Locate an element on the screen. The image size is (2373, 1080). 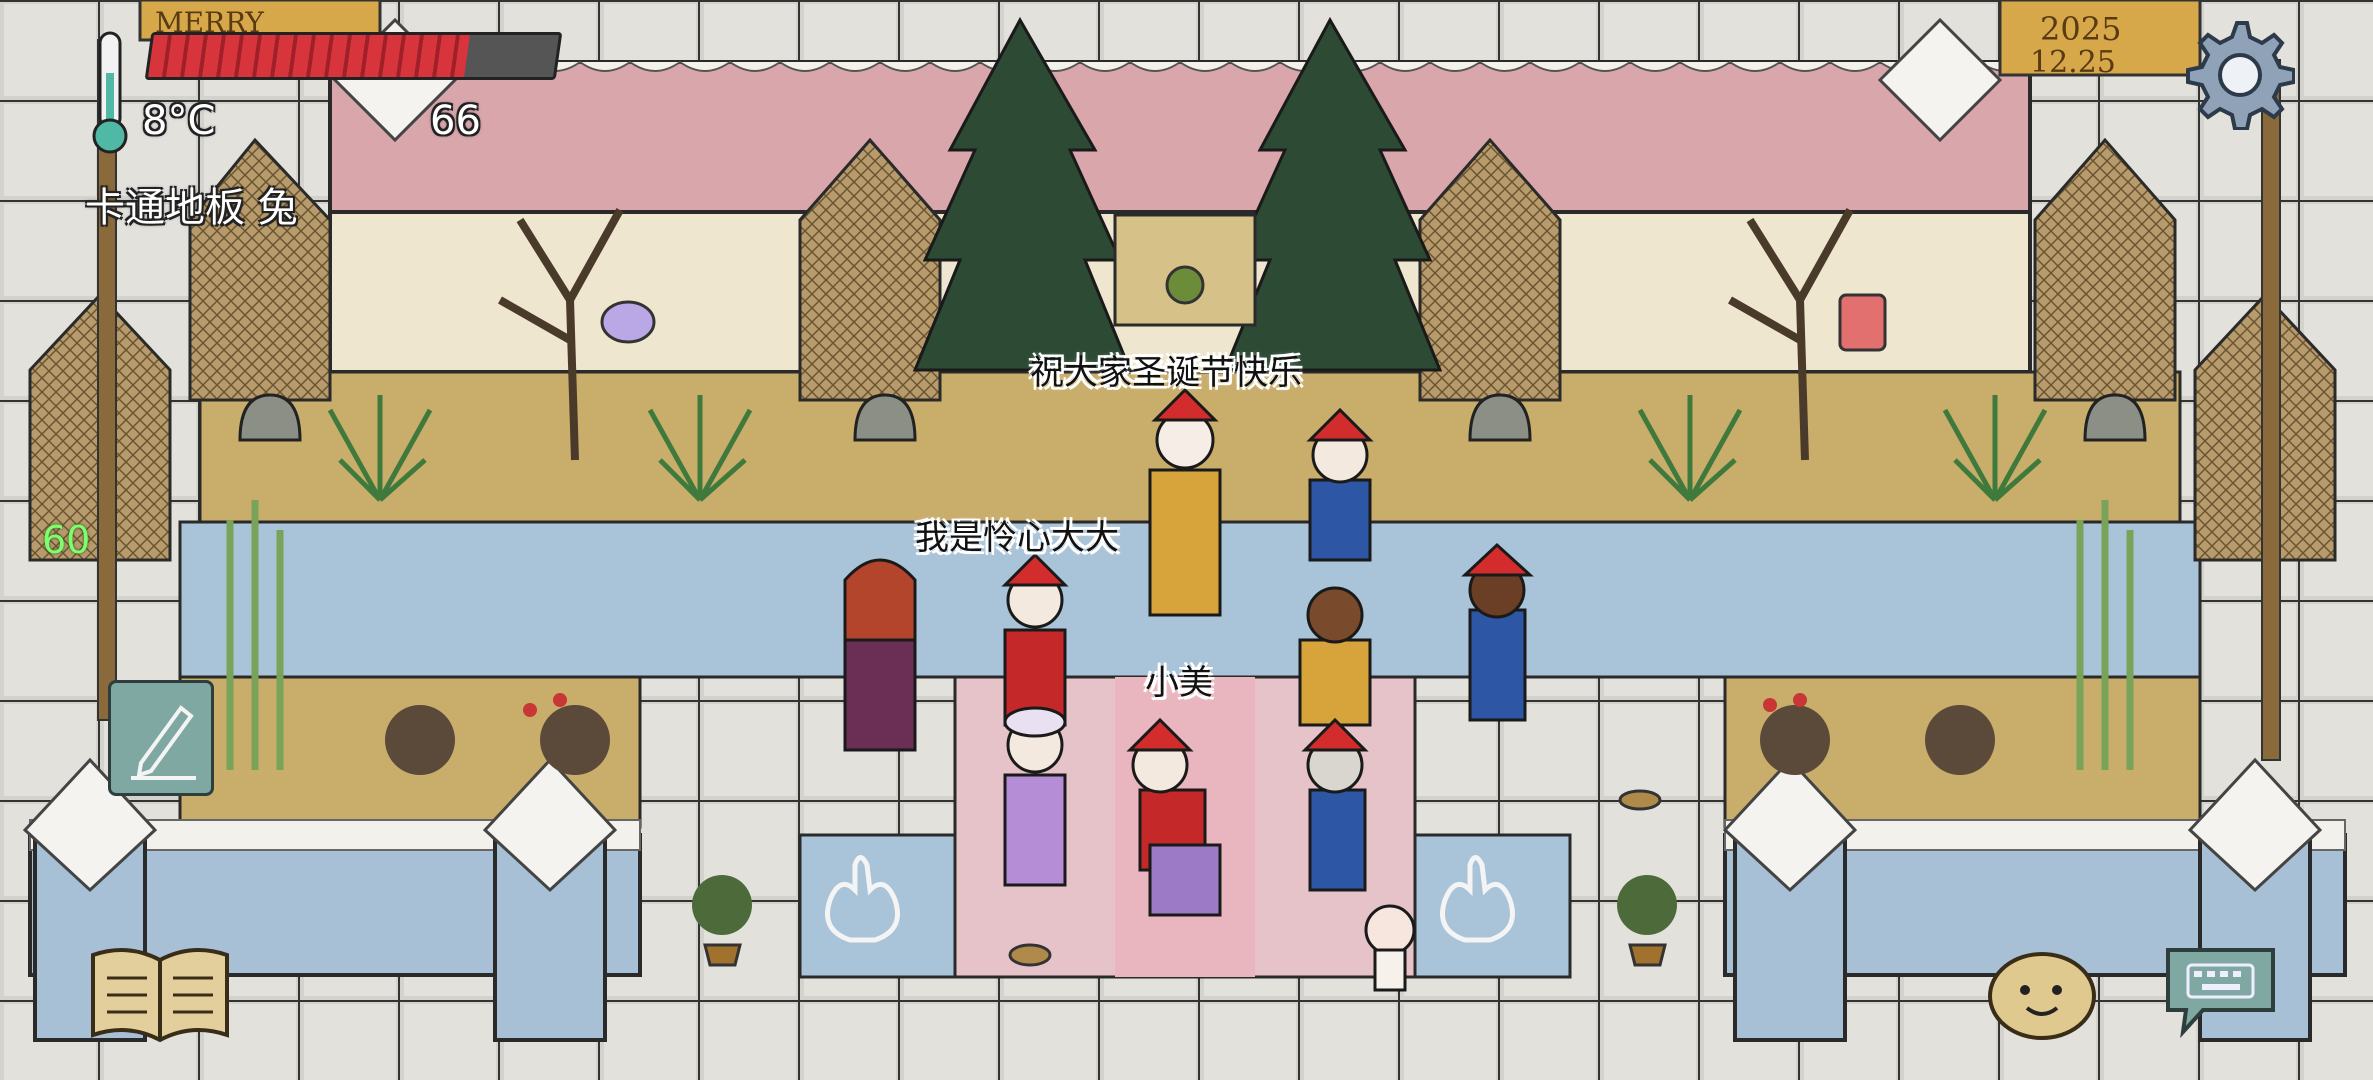
potato-face-icon is located at coordinates (2042, 996).